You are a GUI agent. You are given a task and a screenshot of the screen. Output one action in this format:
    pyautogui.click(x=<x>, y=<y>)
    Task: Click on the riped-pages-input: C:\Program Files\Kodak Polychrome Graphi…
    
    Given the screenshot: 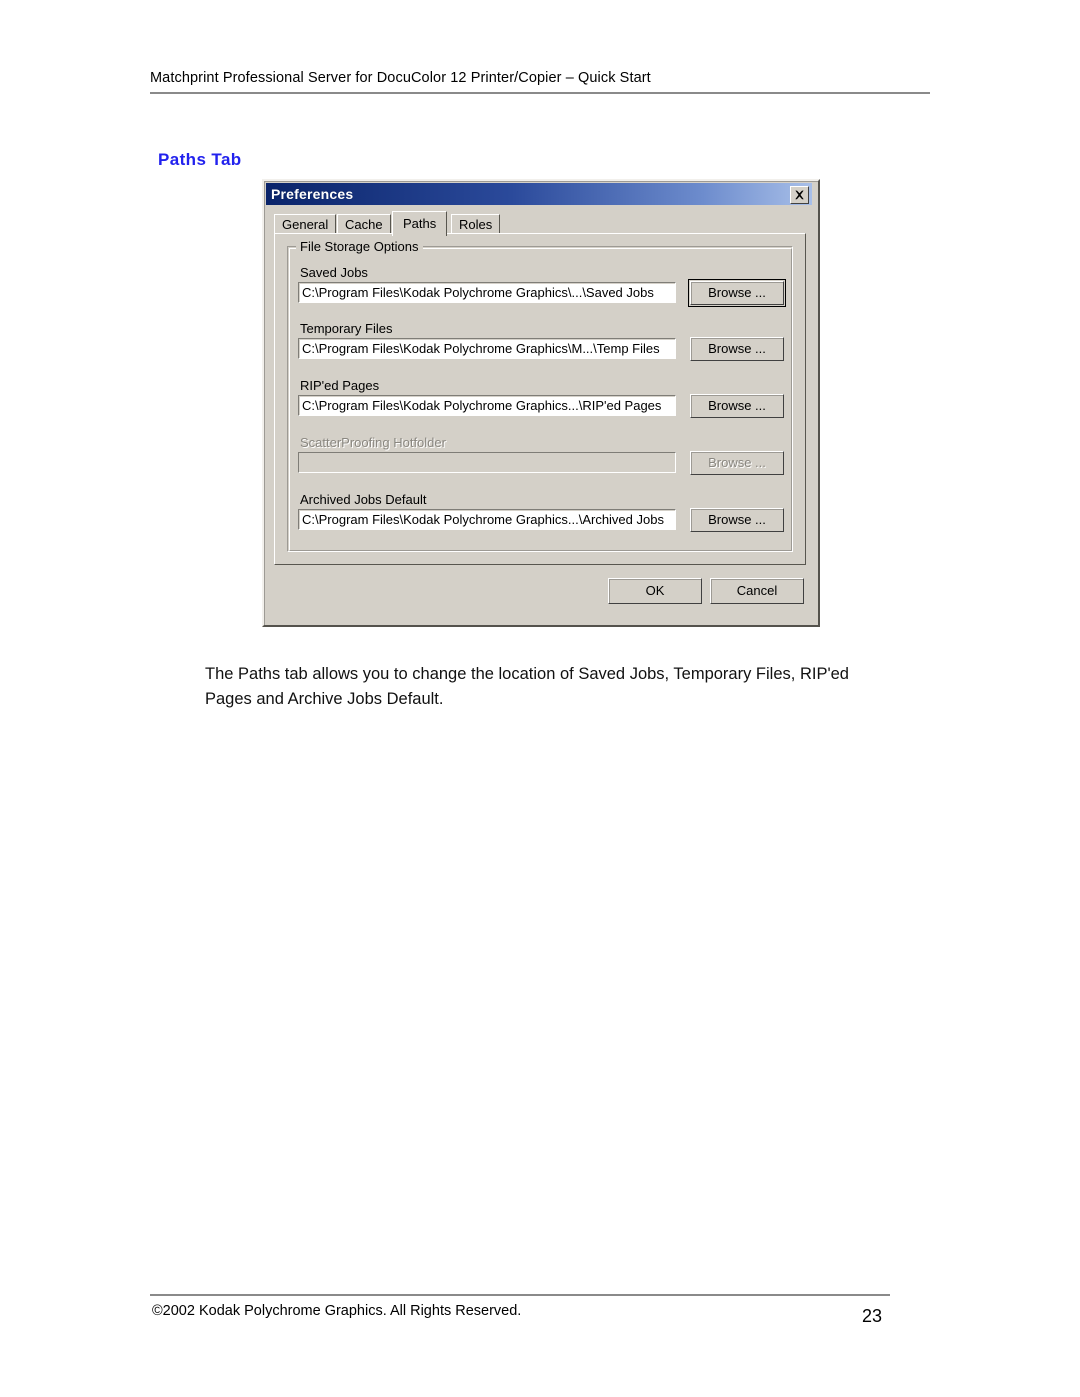 What is the action you would take?
    pyautogui.click(x=487, y=405)
    